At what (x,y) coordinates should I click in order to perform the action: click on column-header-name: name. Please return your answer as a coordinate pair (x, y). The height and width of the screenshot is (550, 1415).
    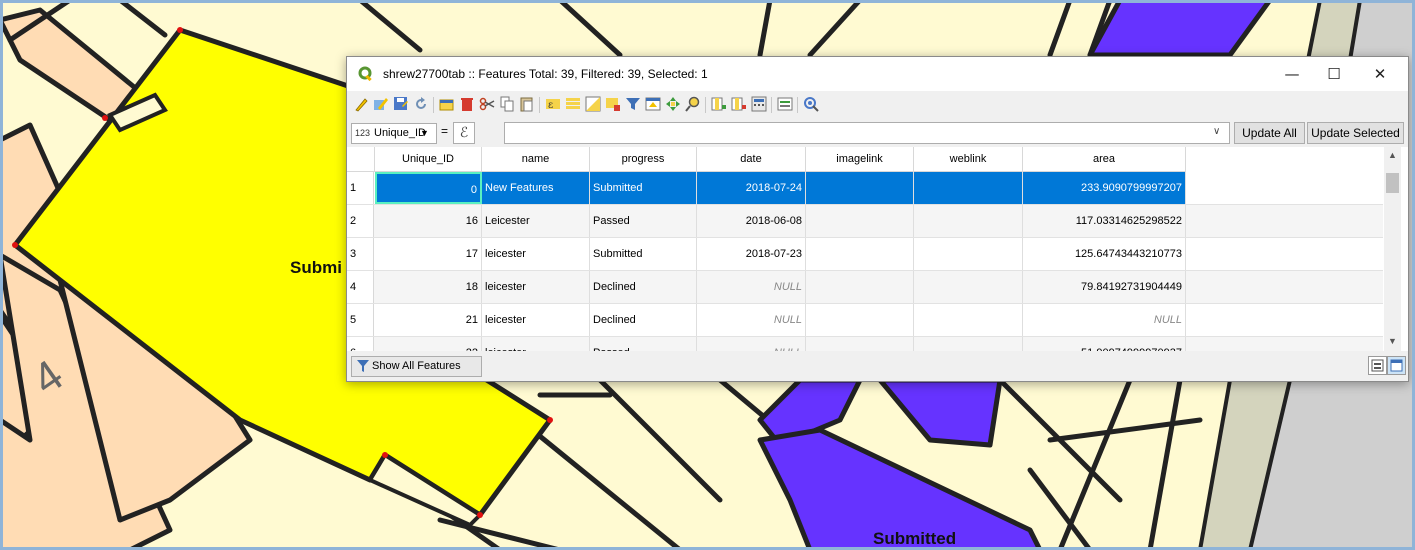
    Looking at the image, I should click on (536, 159).